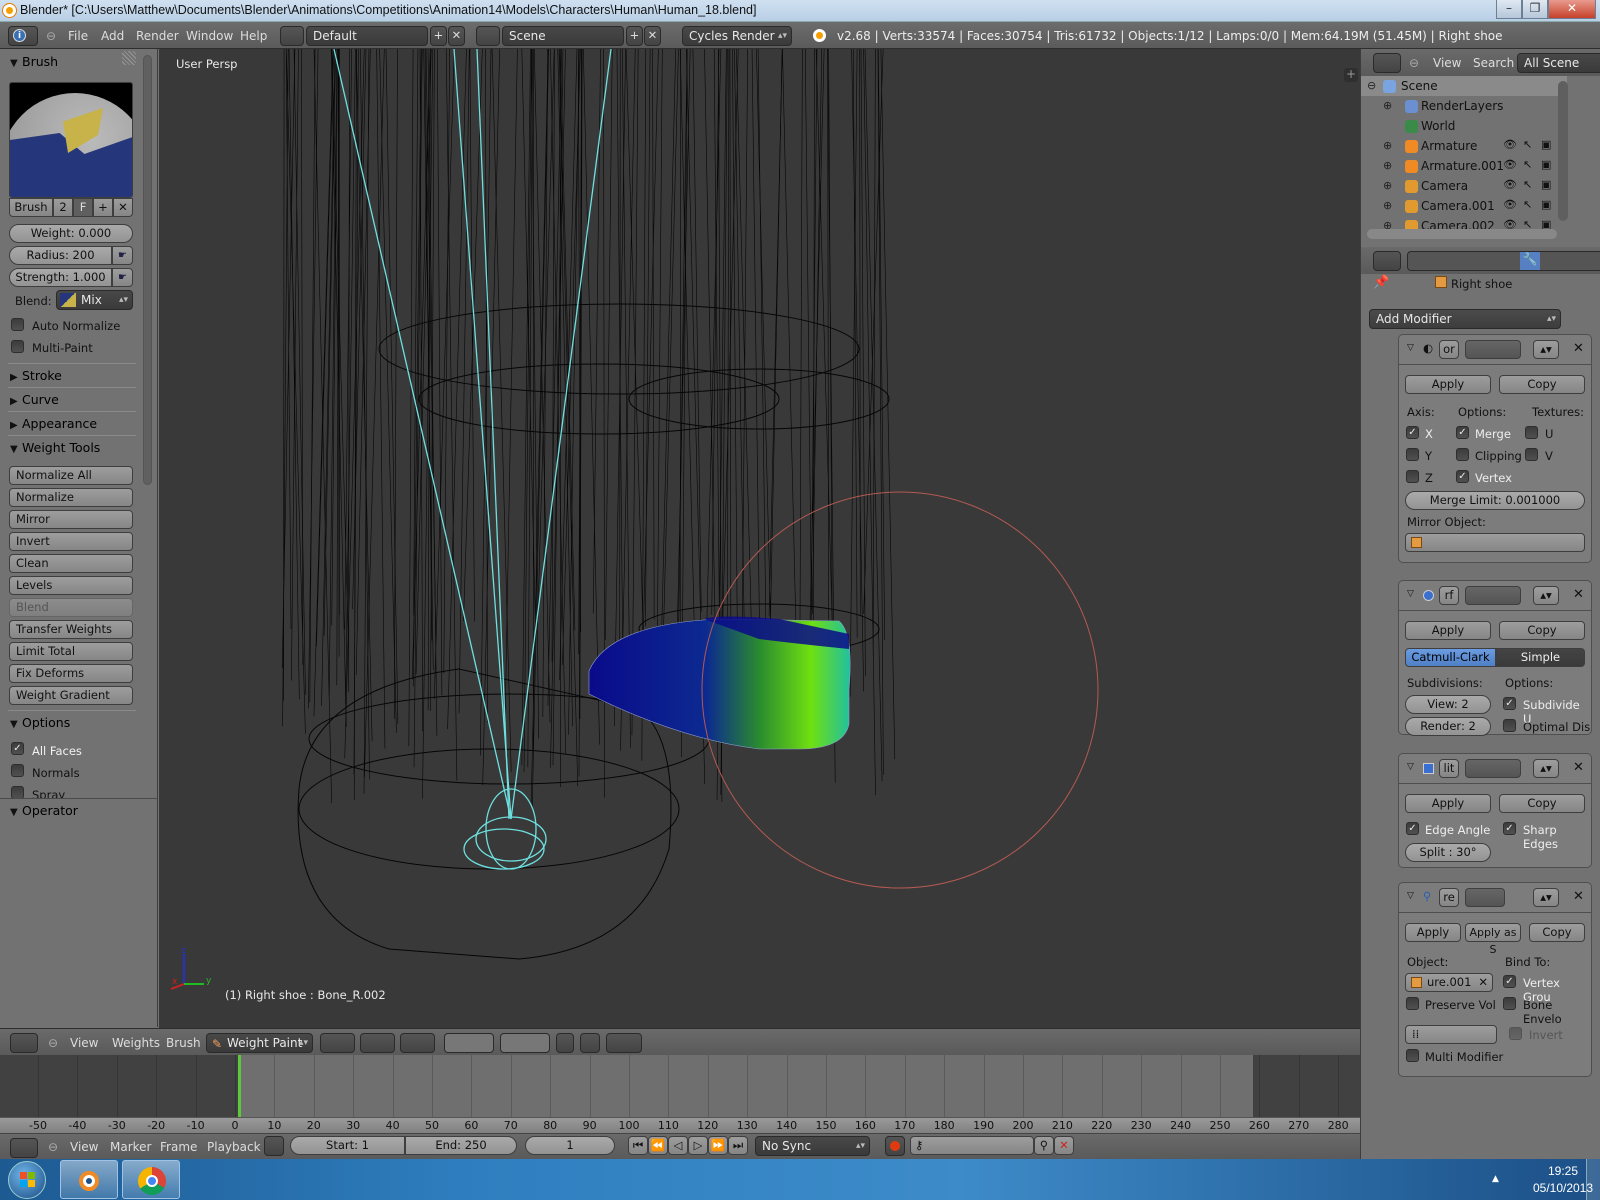 This screenshot has width=1600, height=1200. Describe the element at coordinates (658, 1145) in the screenshot. I see `jump-keyframe-back-button: ⏪` at that location.